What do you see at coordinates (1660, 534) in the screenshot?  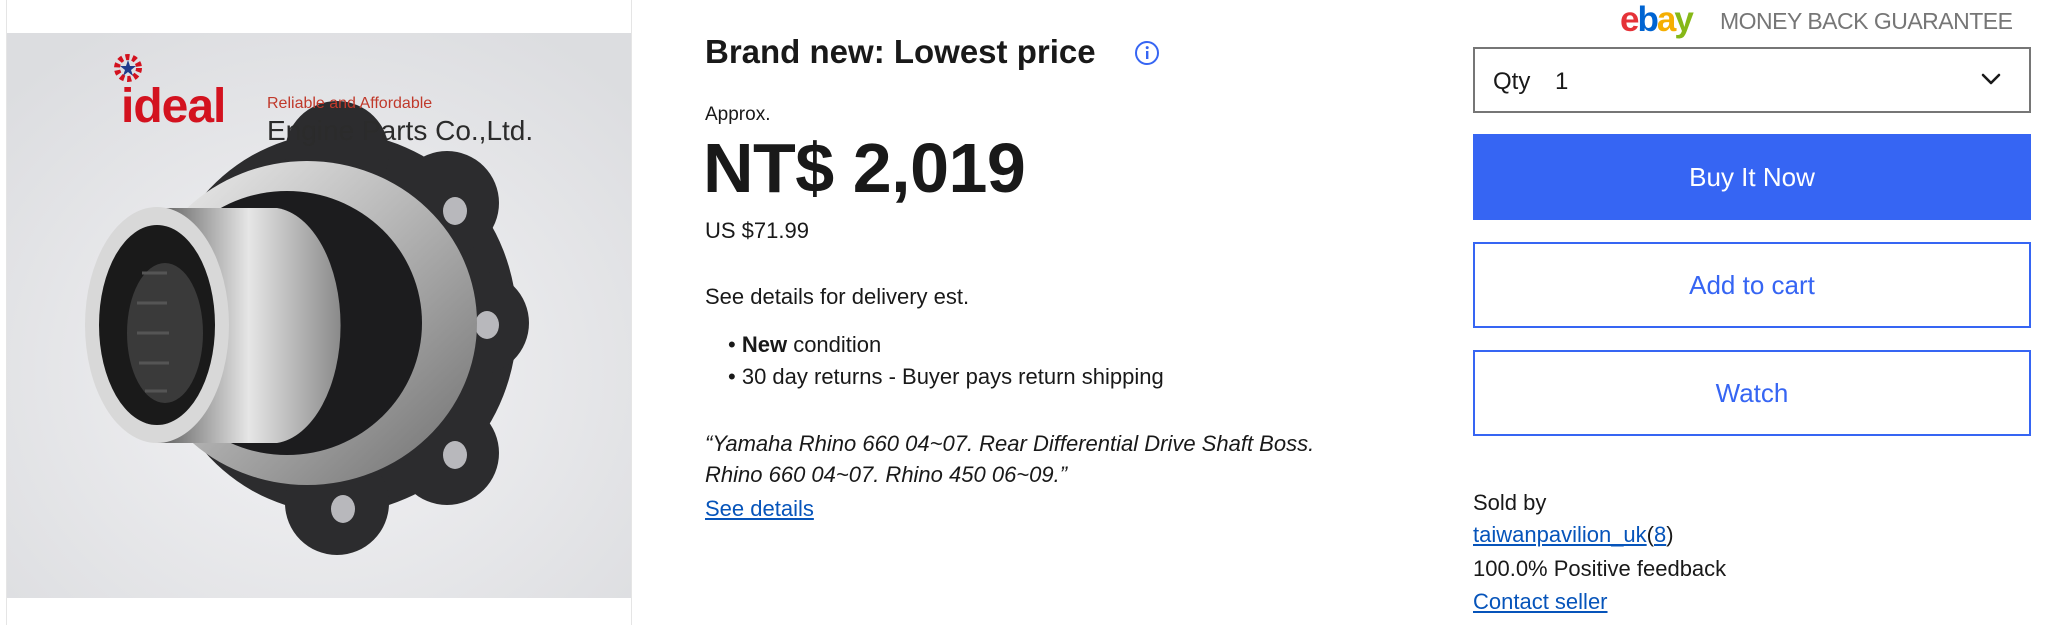 I see `feedback-score-link: 8` at bounding box center [1660, 534].